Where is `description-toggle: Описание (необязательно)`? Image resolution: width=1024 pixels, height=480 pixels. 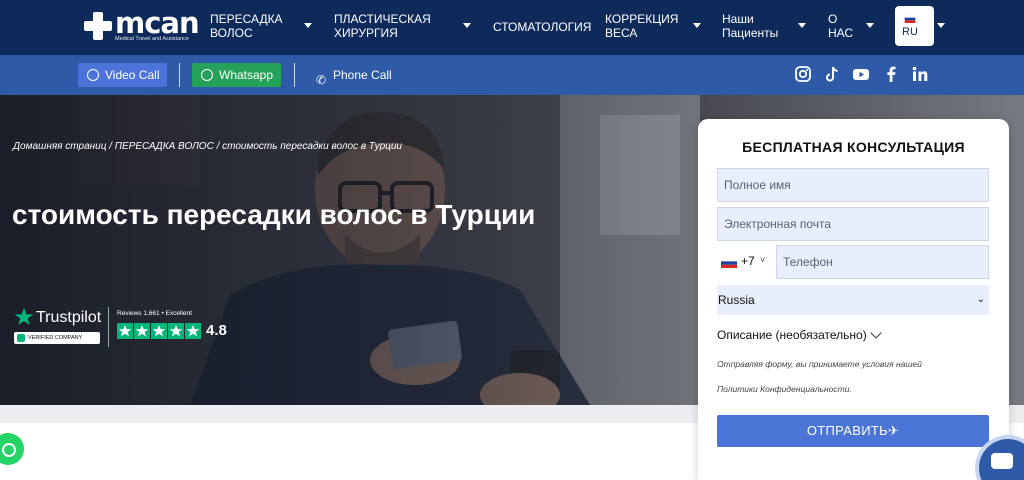
description-toggle: Описание (необязательно) is located at coordinates (792, 335).